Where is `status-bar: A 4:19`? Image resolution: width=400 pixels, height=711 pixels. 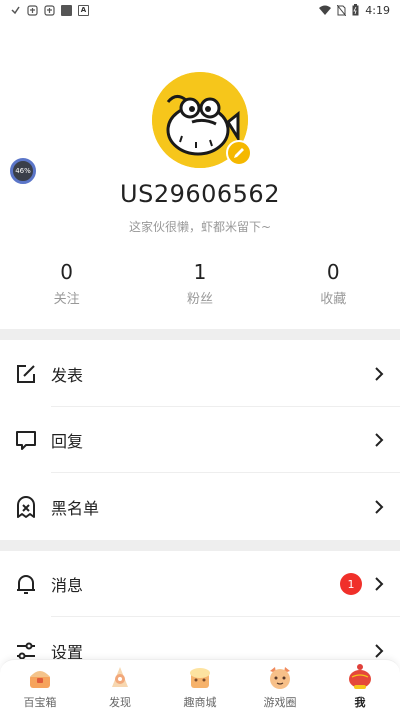
status-bar: A 4:19 is located at coordinates (200, 10).